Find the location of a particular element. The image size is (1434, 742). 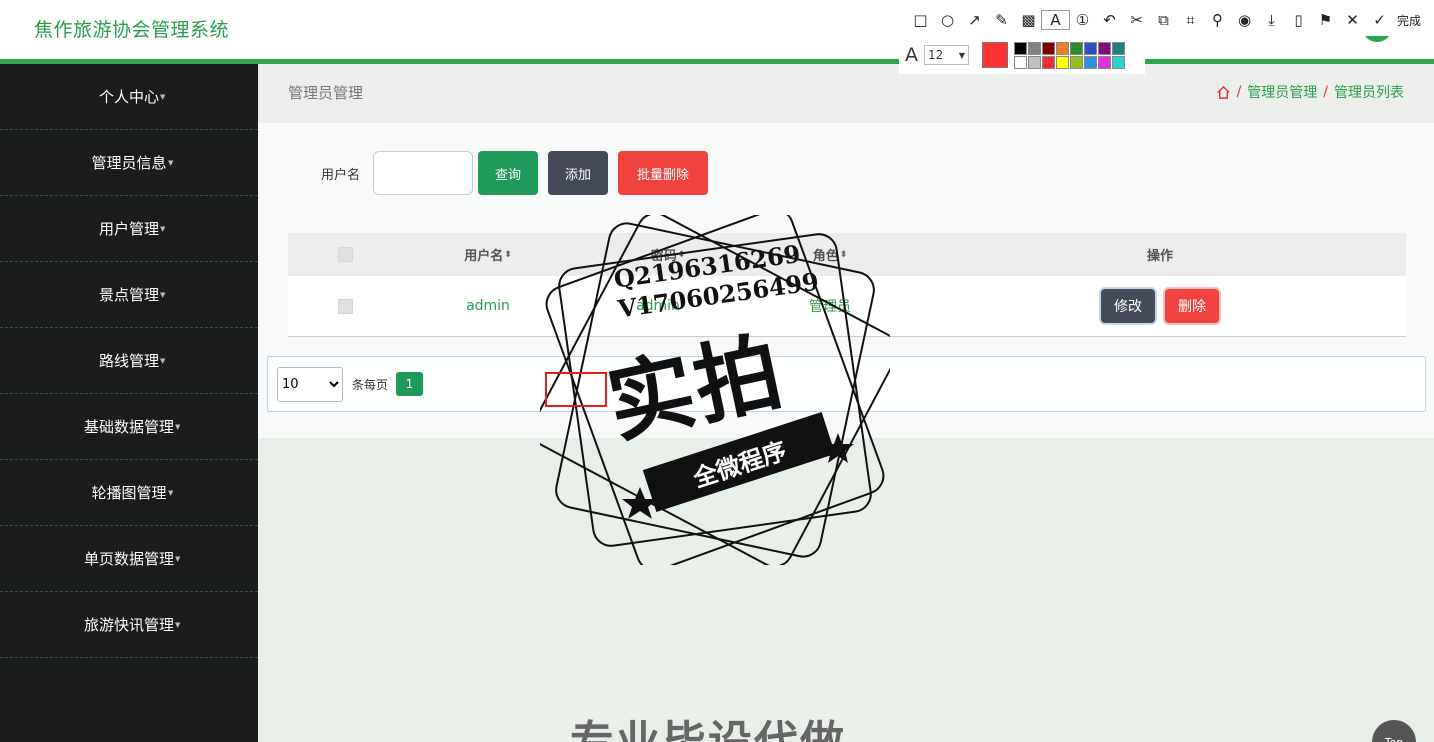

close-icon: ✕ is located at coordinates (1352, 20).